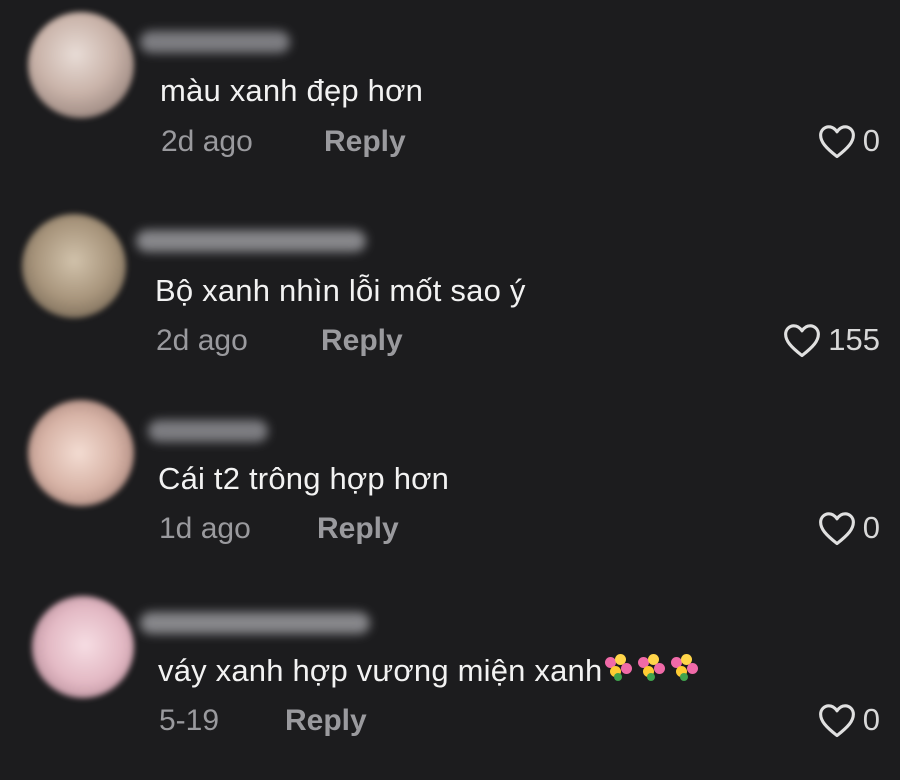  Describe the element at coordinates (292, 90) in the screenshot. I see `comment-text: màu xanh đẹp hơn` at that location.